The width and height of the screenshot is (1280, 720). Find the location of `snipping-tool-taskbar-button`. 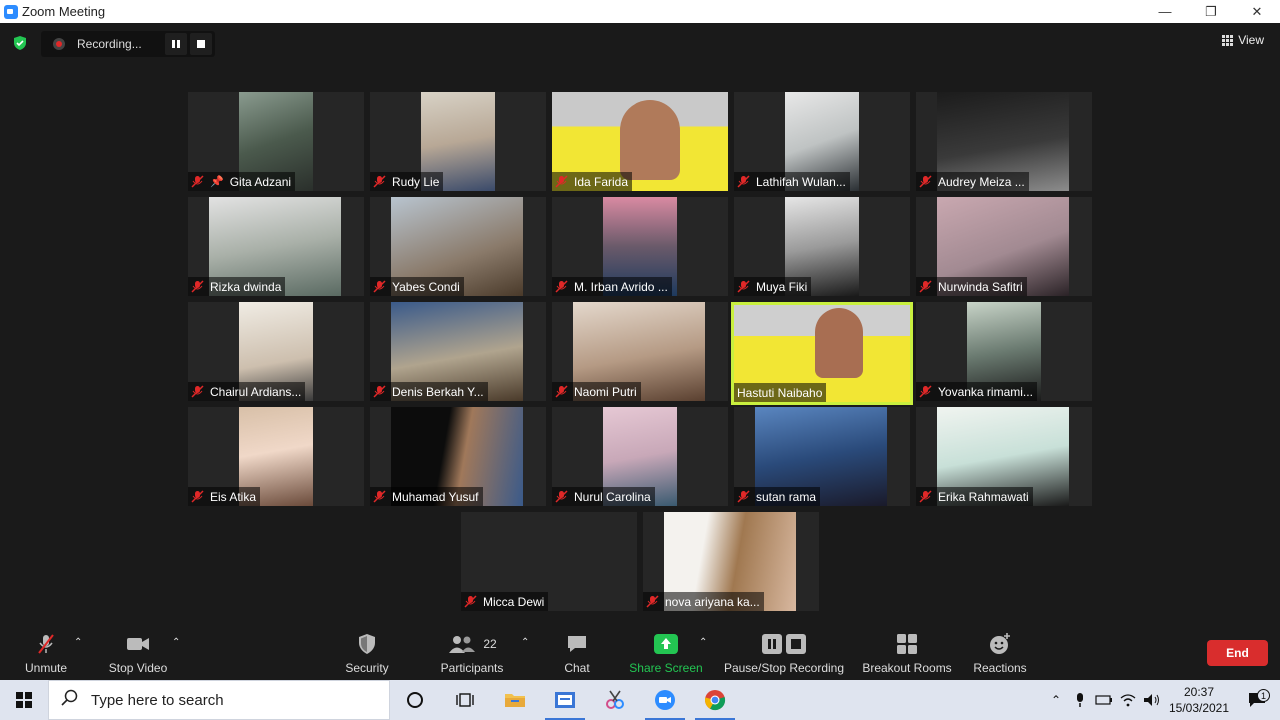

snipping-tool-taskbar-button is located at coordinates (615, 700).